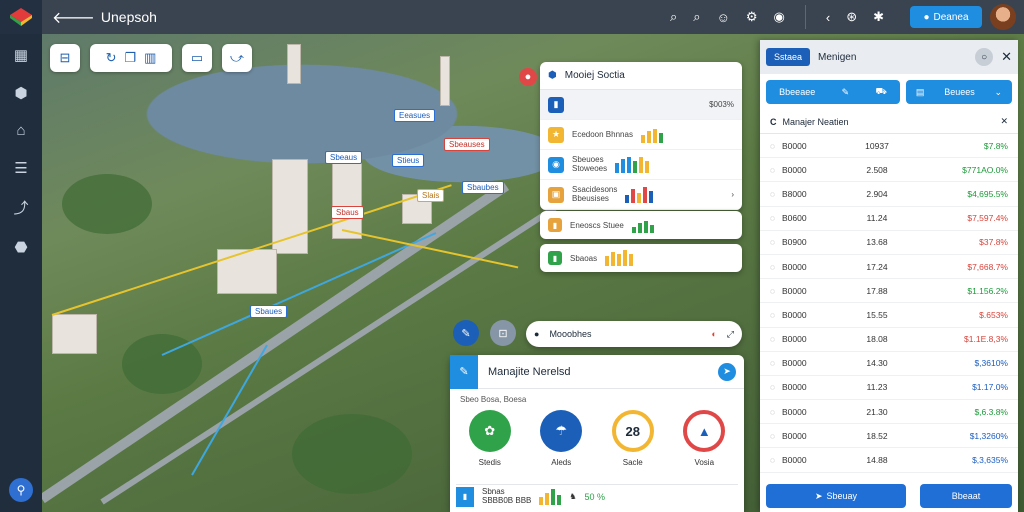 This screenshot has height=512, width=1024. I want to click on table-row: ◌ B0000 17.88 $1.156.2%, so click(889, 291).